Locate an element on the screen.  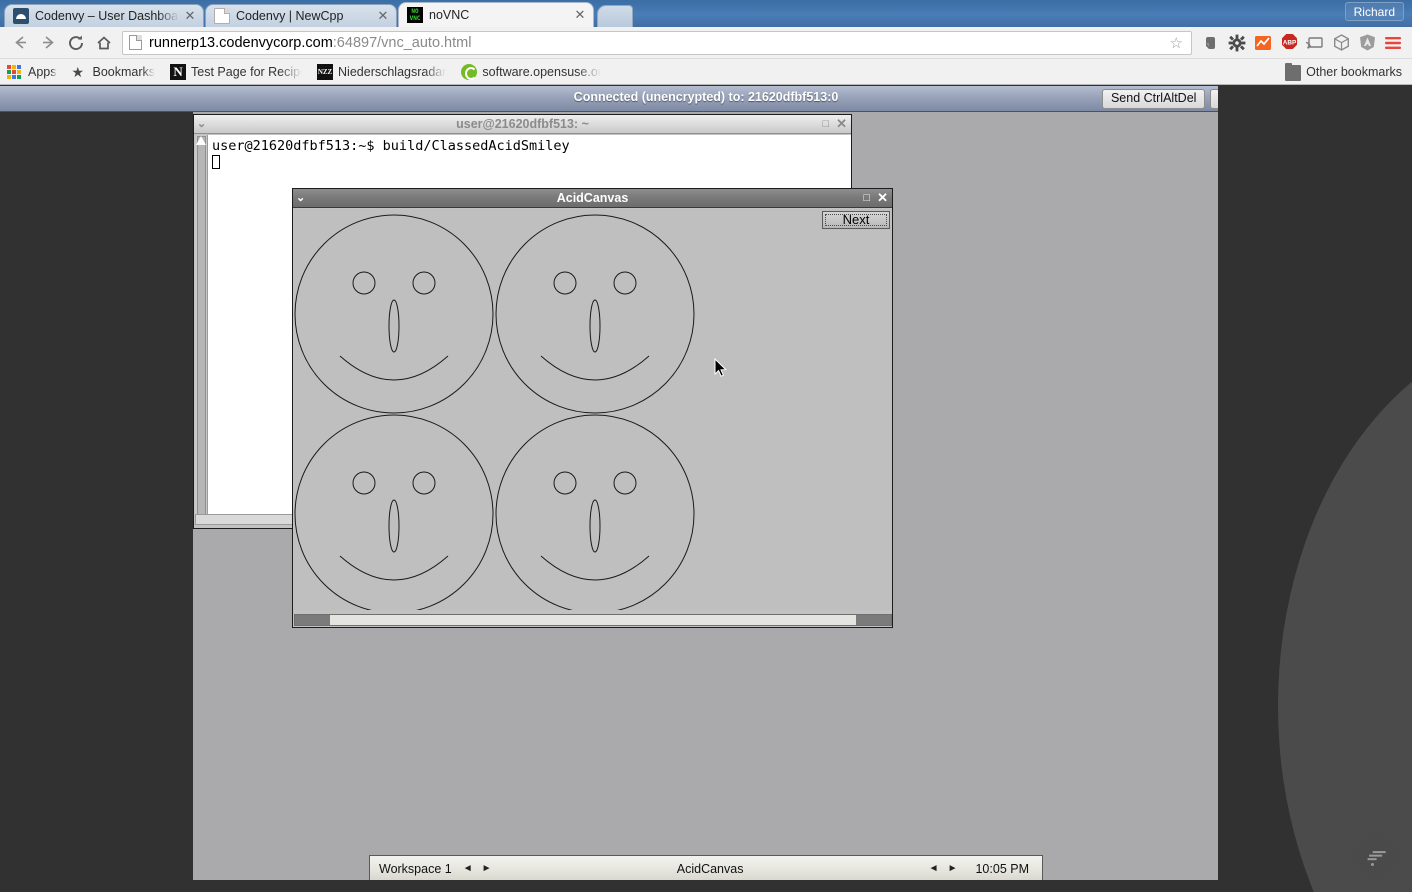
adblock-plus-icon: ABP is located at coordinates (1289, 43).